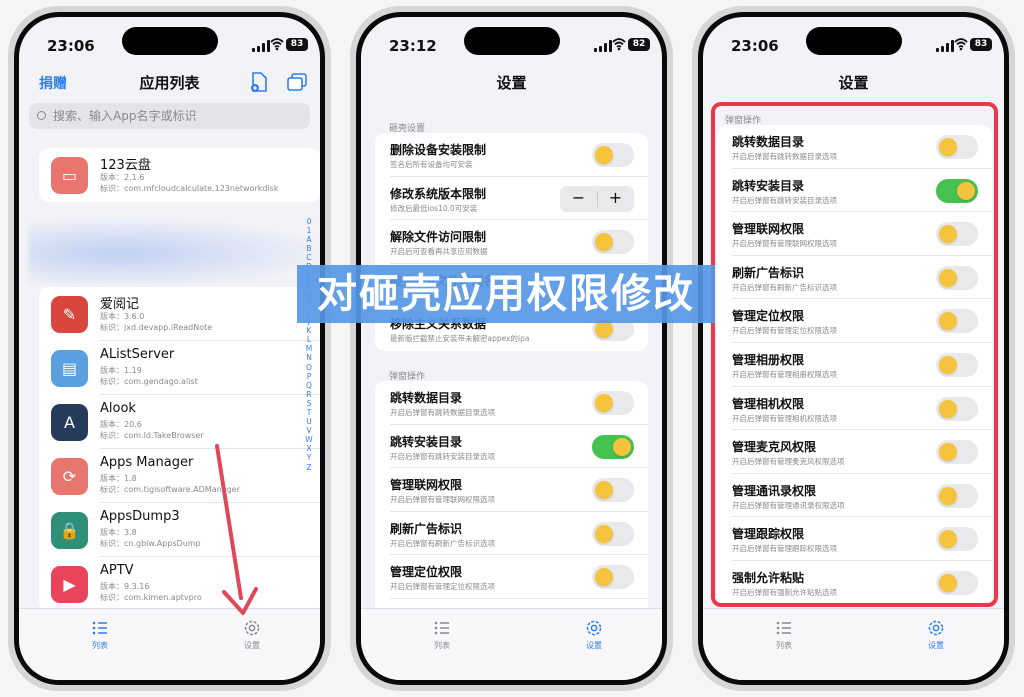  I want to click on decrement-button: −, so click(578, 197).